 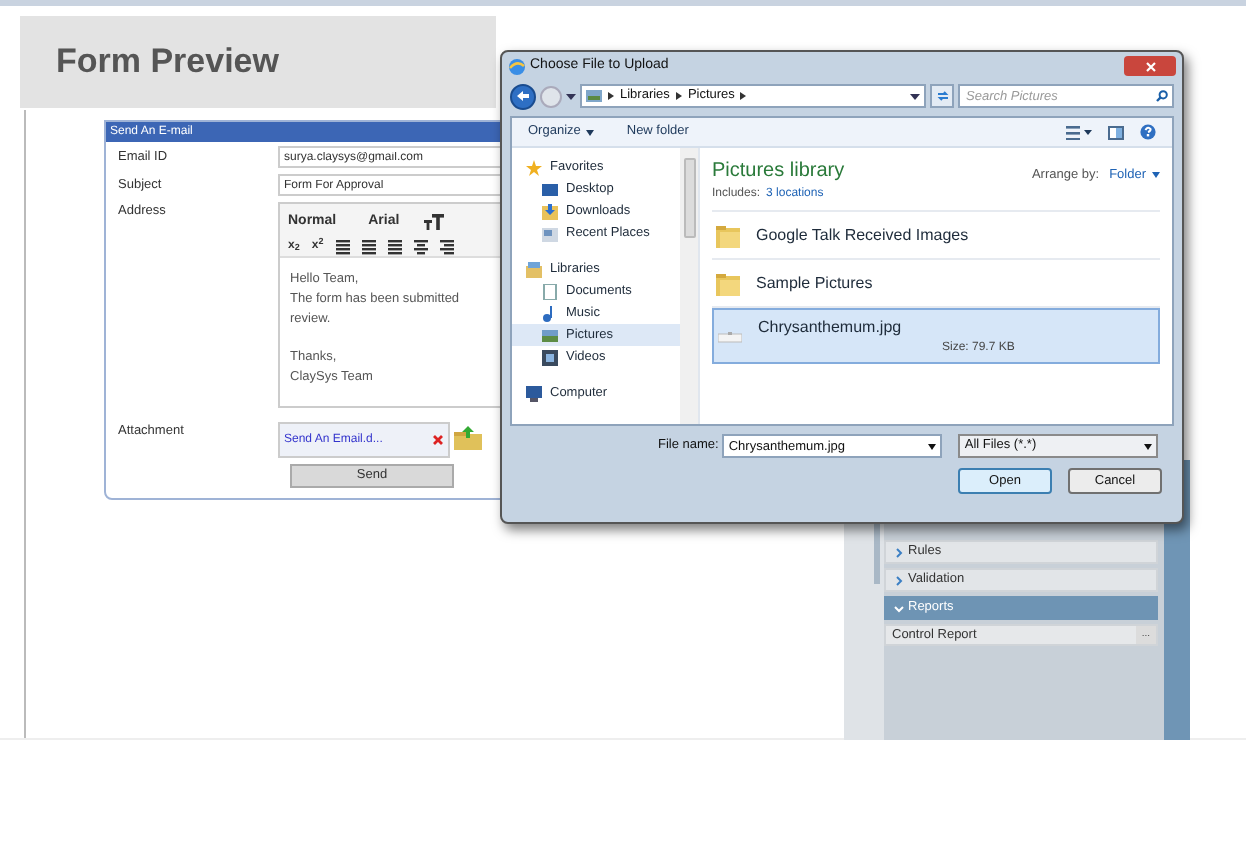 I want to click on file-item: Google Talk Received Images, so click(x=936, y=236).